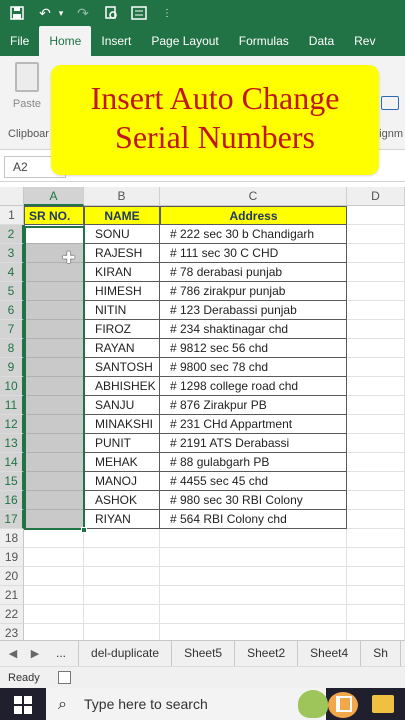  What do you see at coordinates (122, 329) in the screenshot?
I see `cell-name: FIROZ` at bounding box center [122, 329].